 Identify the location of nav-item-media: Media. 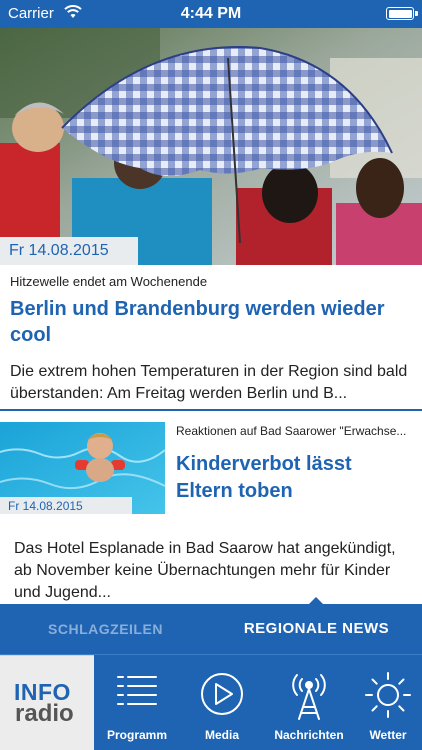
(222, 702).